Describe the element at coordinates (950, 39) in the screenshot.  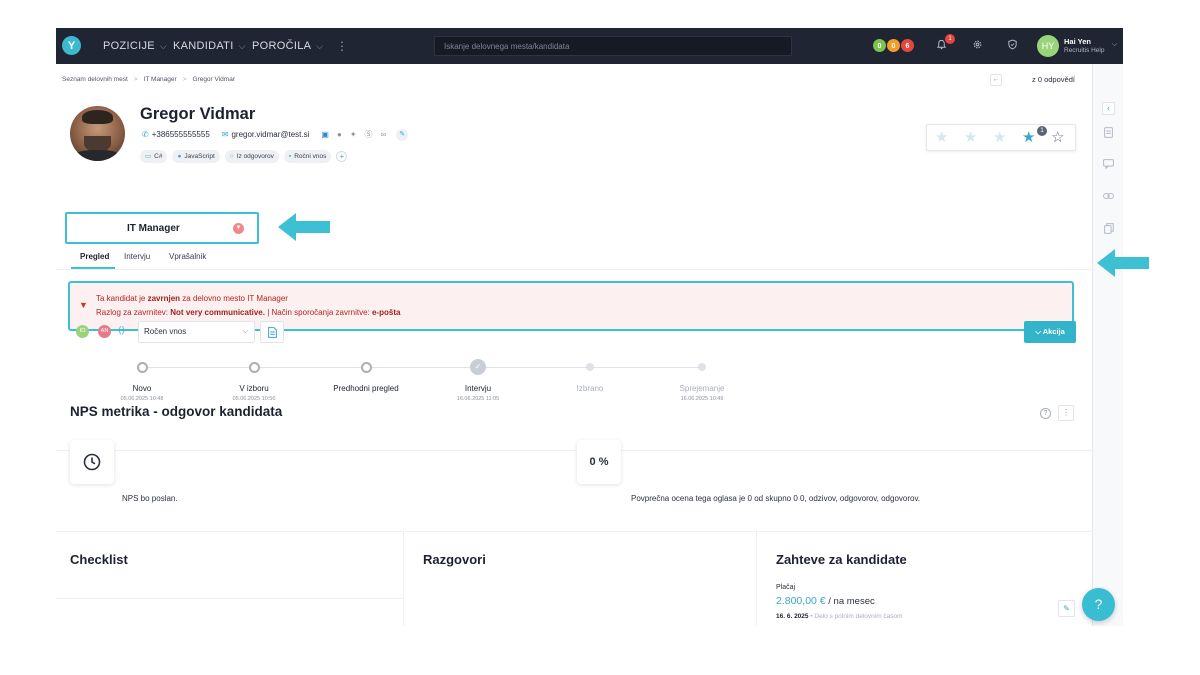
I see `notification-badge: 1` at that location.